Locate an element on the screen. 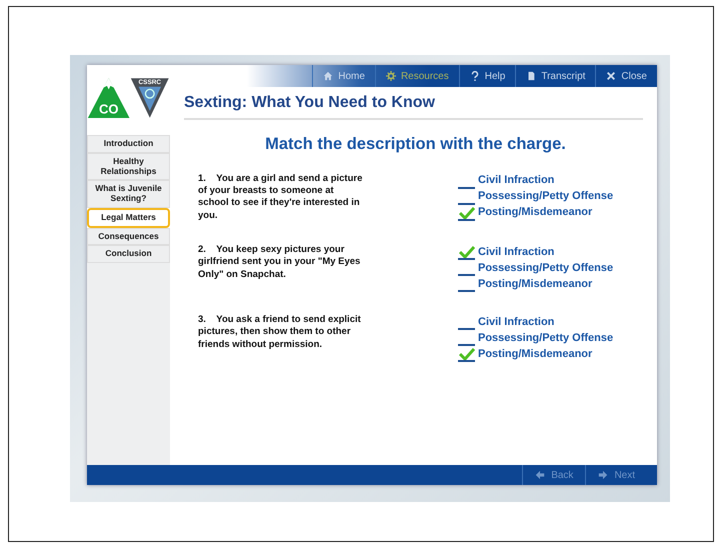 The image size is (722, 544). question-text: 2. You keep sexy pictures your girlfriend sent you in your "My Eyes Only" on Snapchat. is located at coordinates (279, 263).